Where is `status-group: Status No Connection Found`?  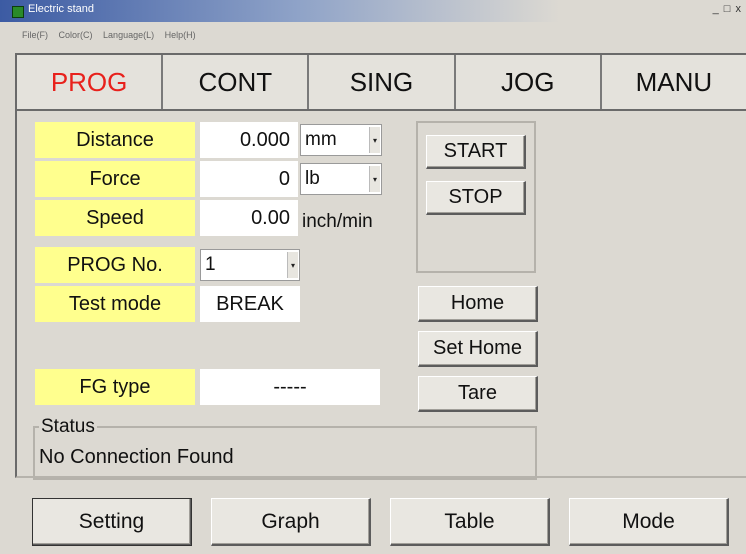
status-group: Status No Connection Found is located at coordinates (285, 448).